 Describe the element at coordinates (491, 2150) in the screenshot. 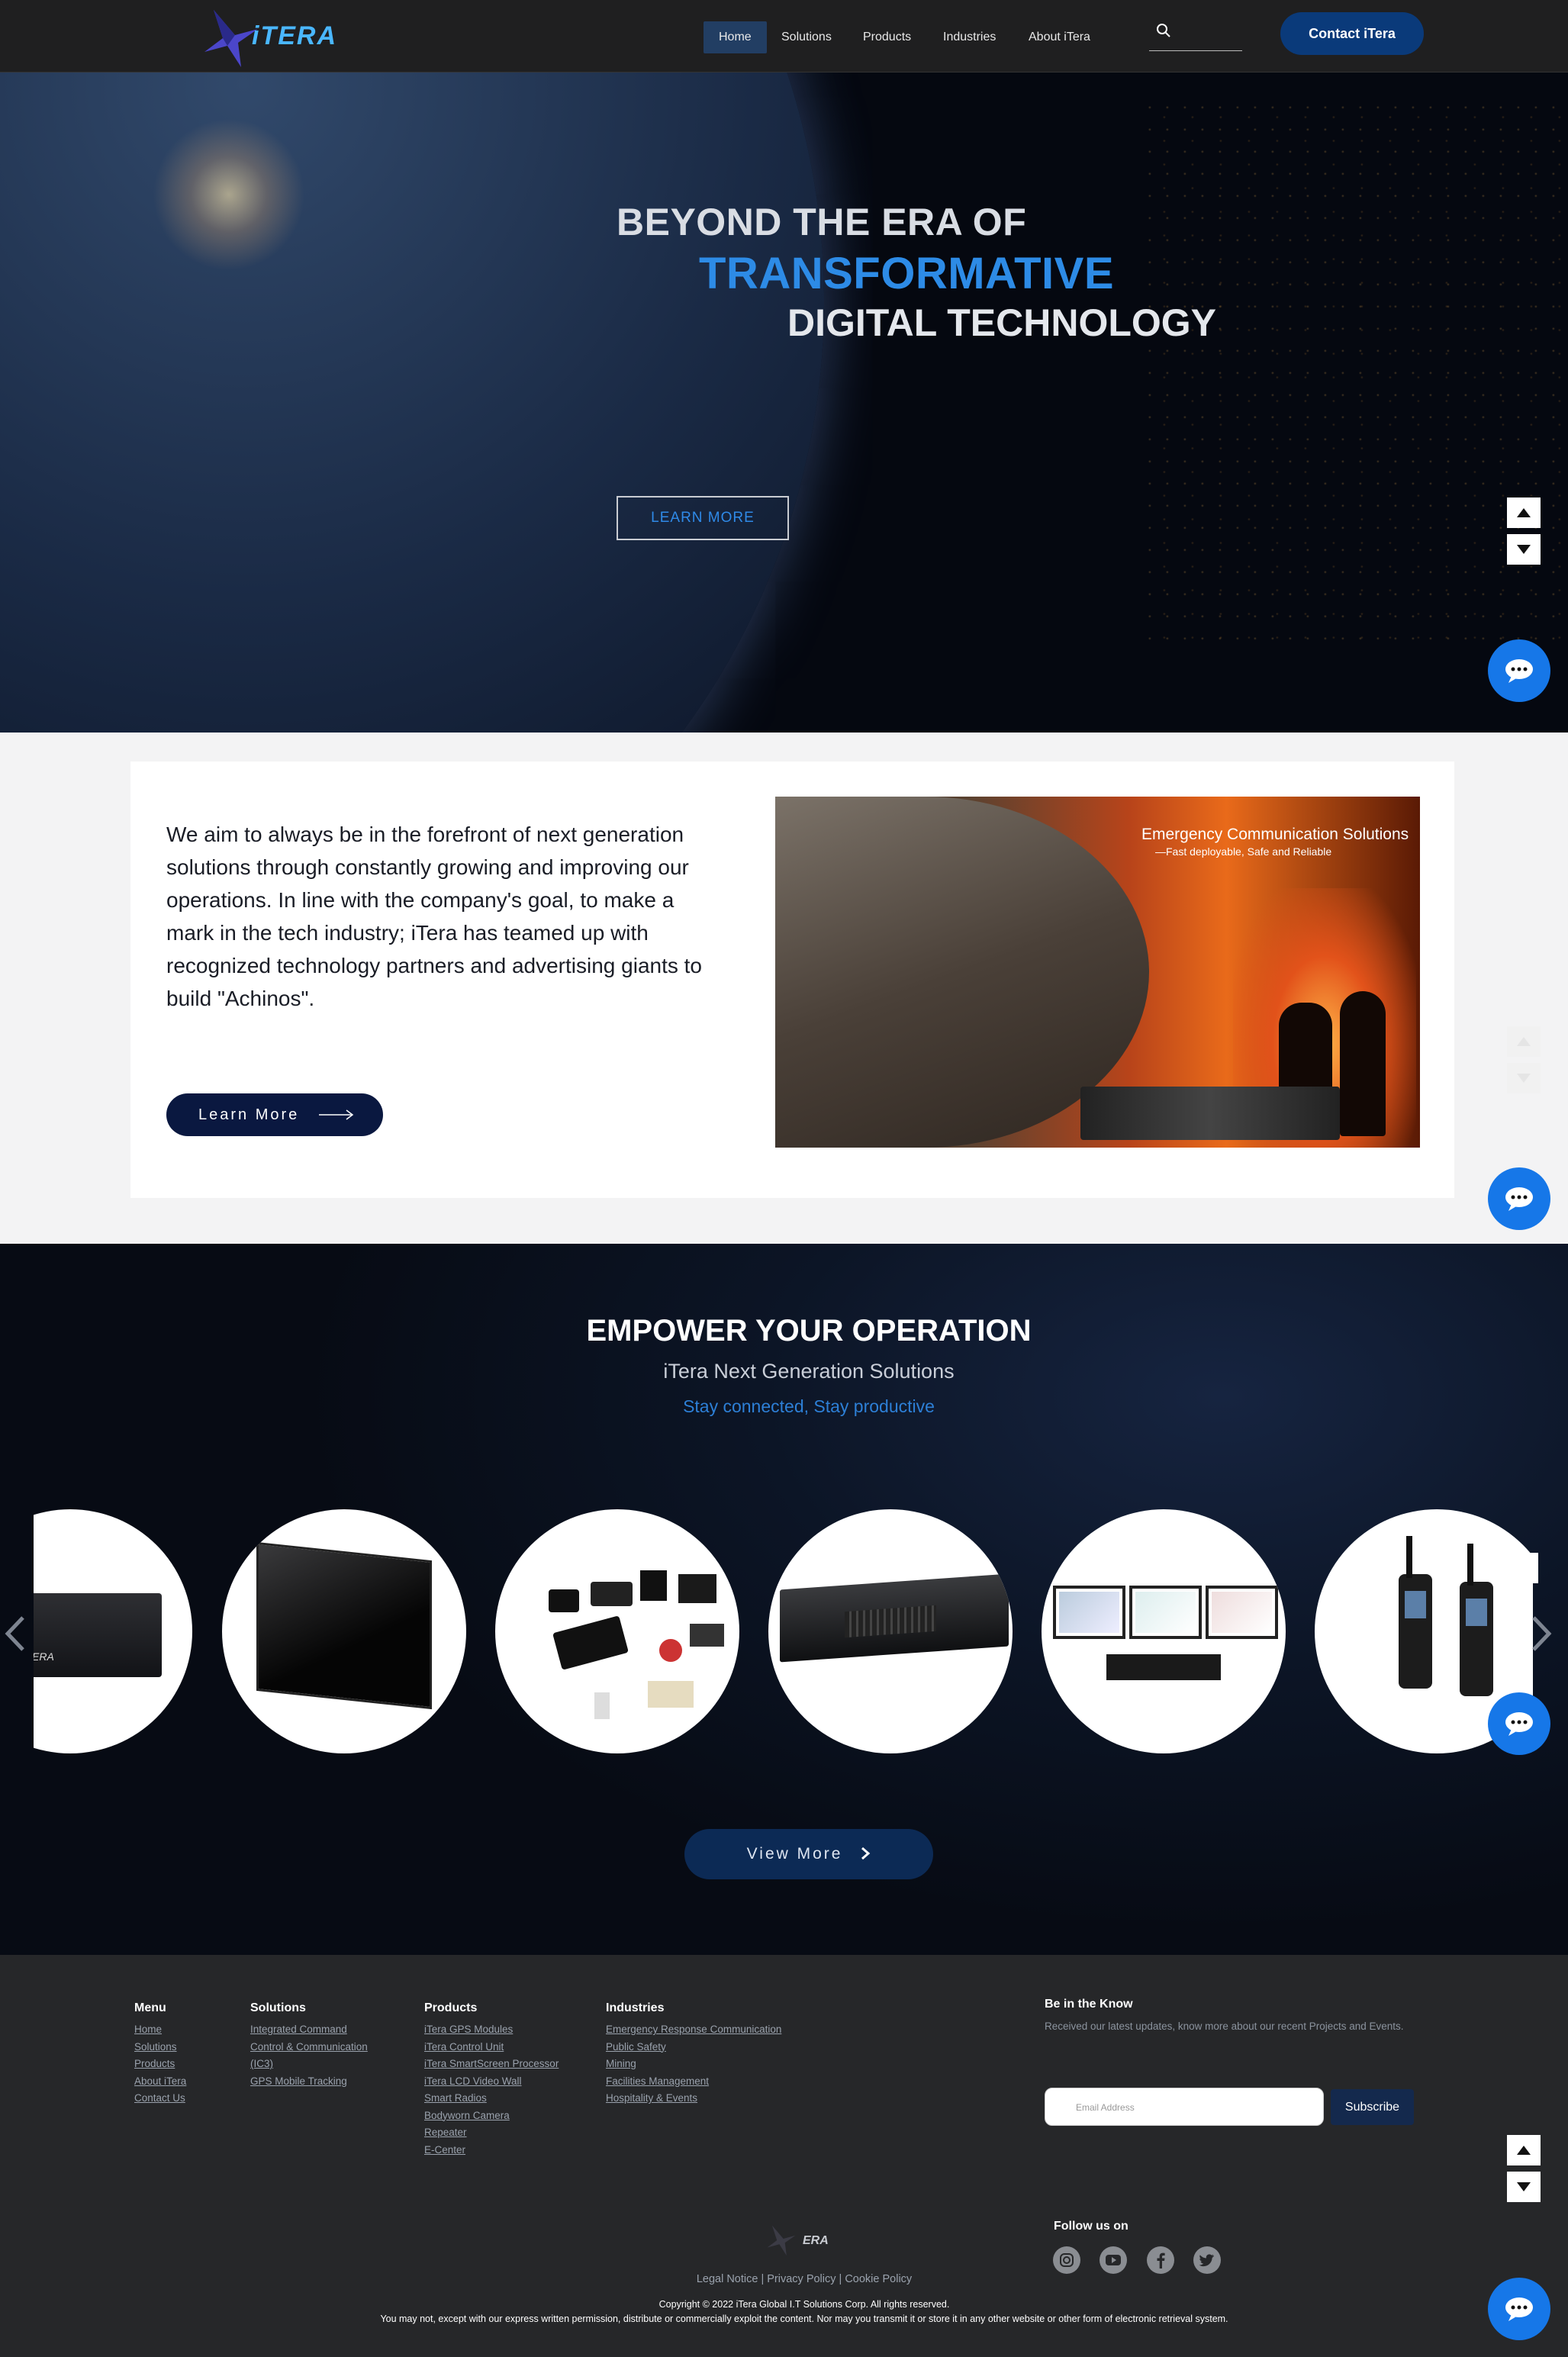

I see `footer-link-e-center: E-Center` at that location.